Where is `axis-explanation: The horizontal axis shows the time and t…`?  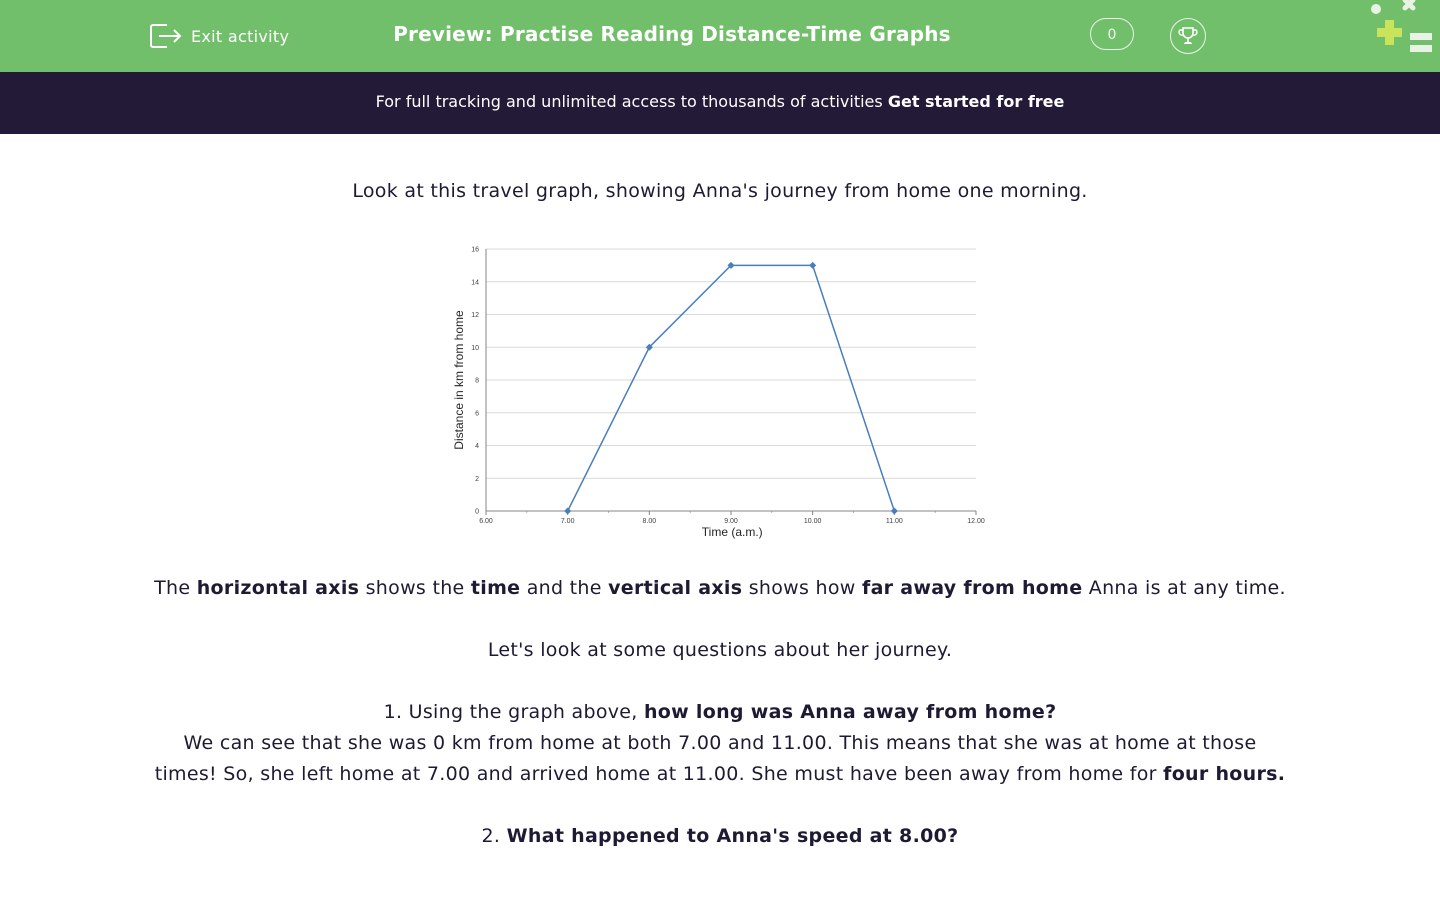 axis-explanation: The horizontal axis shows the time and t… is located at coordinates (720, 588).